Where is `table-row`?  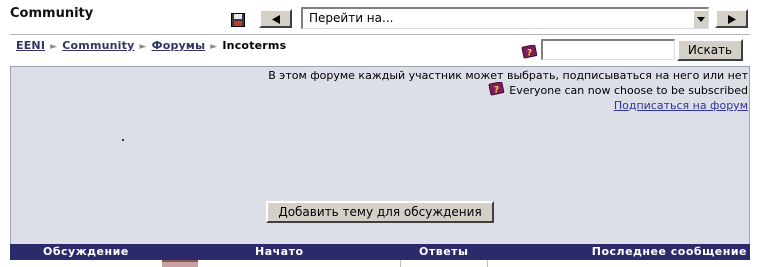 table-row is located at coordinates (380, 263).